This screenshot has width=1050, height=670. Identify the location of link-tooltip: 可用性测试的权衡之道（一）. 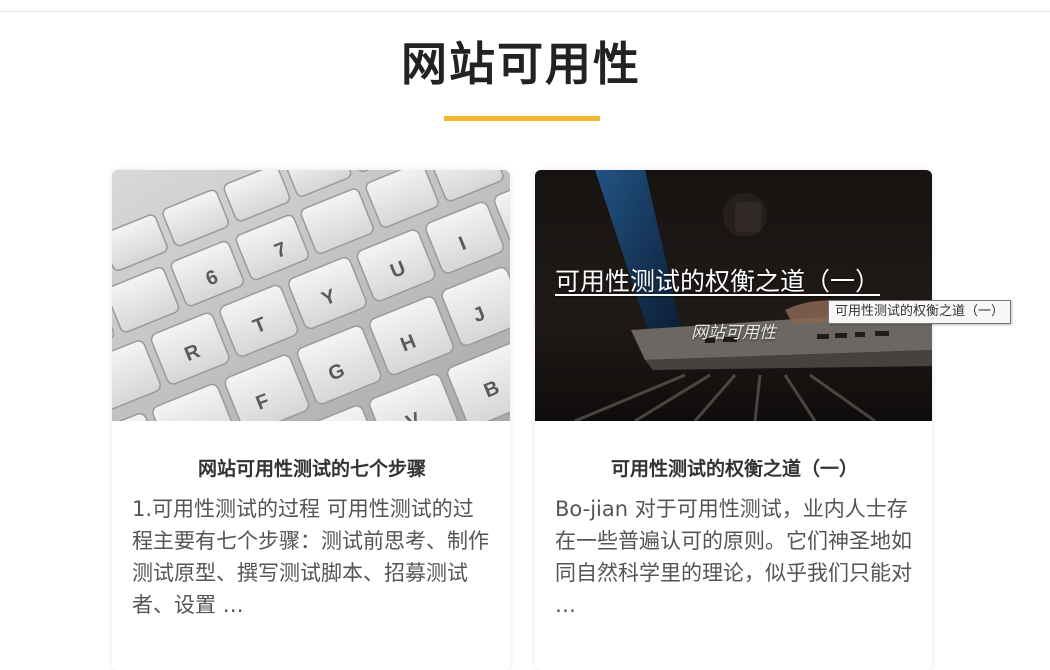
(920, 312).